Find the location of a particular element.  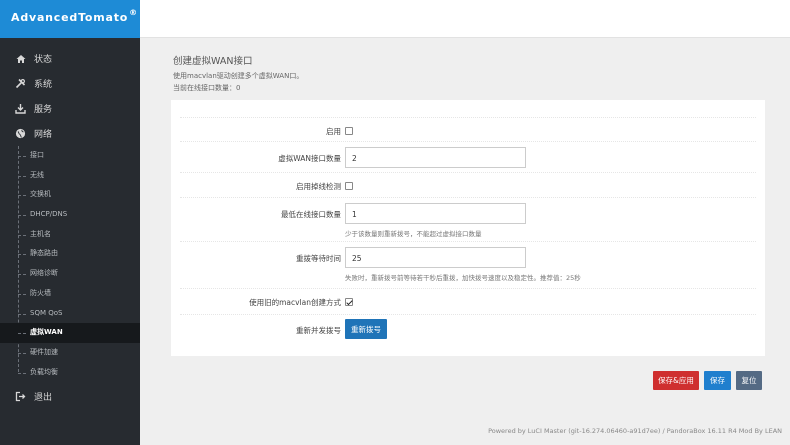

wait-label: 重拨等待时间 is located at coordinates (318, 258).